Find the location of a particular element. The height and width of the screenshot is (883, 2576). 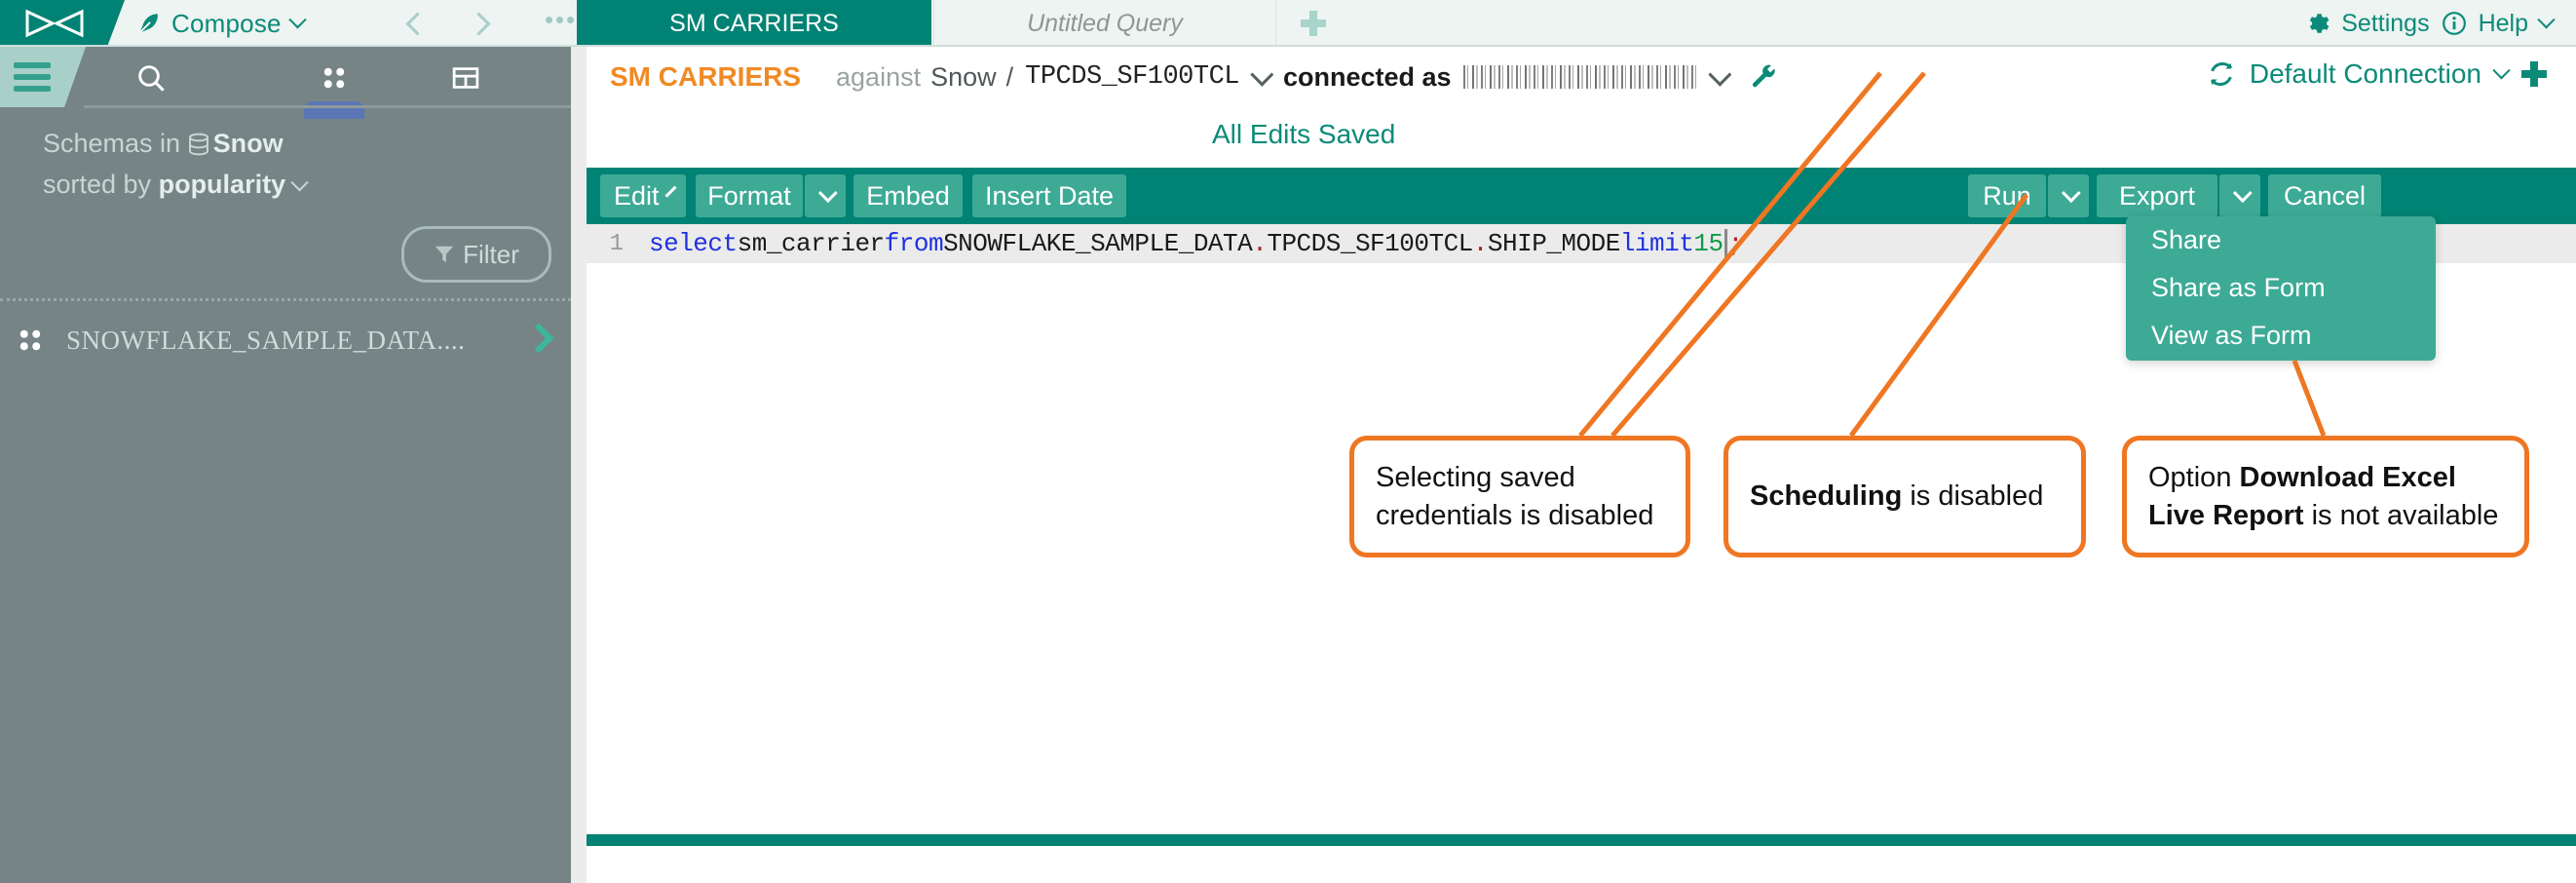

filter-button: Filter is located at coordinates (476, 254).